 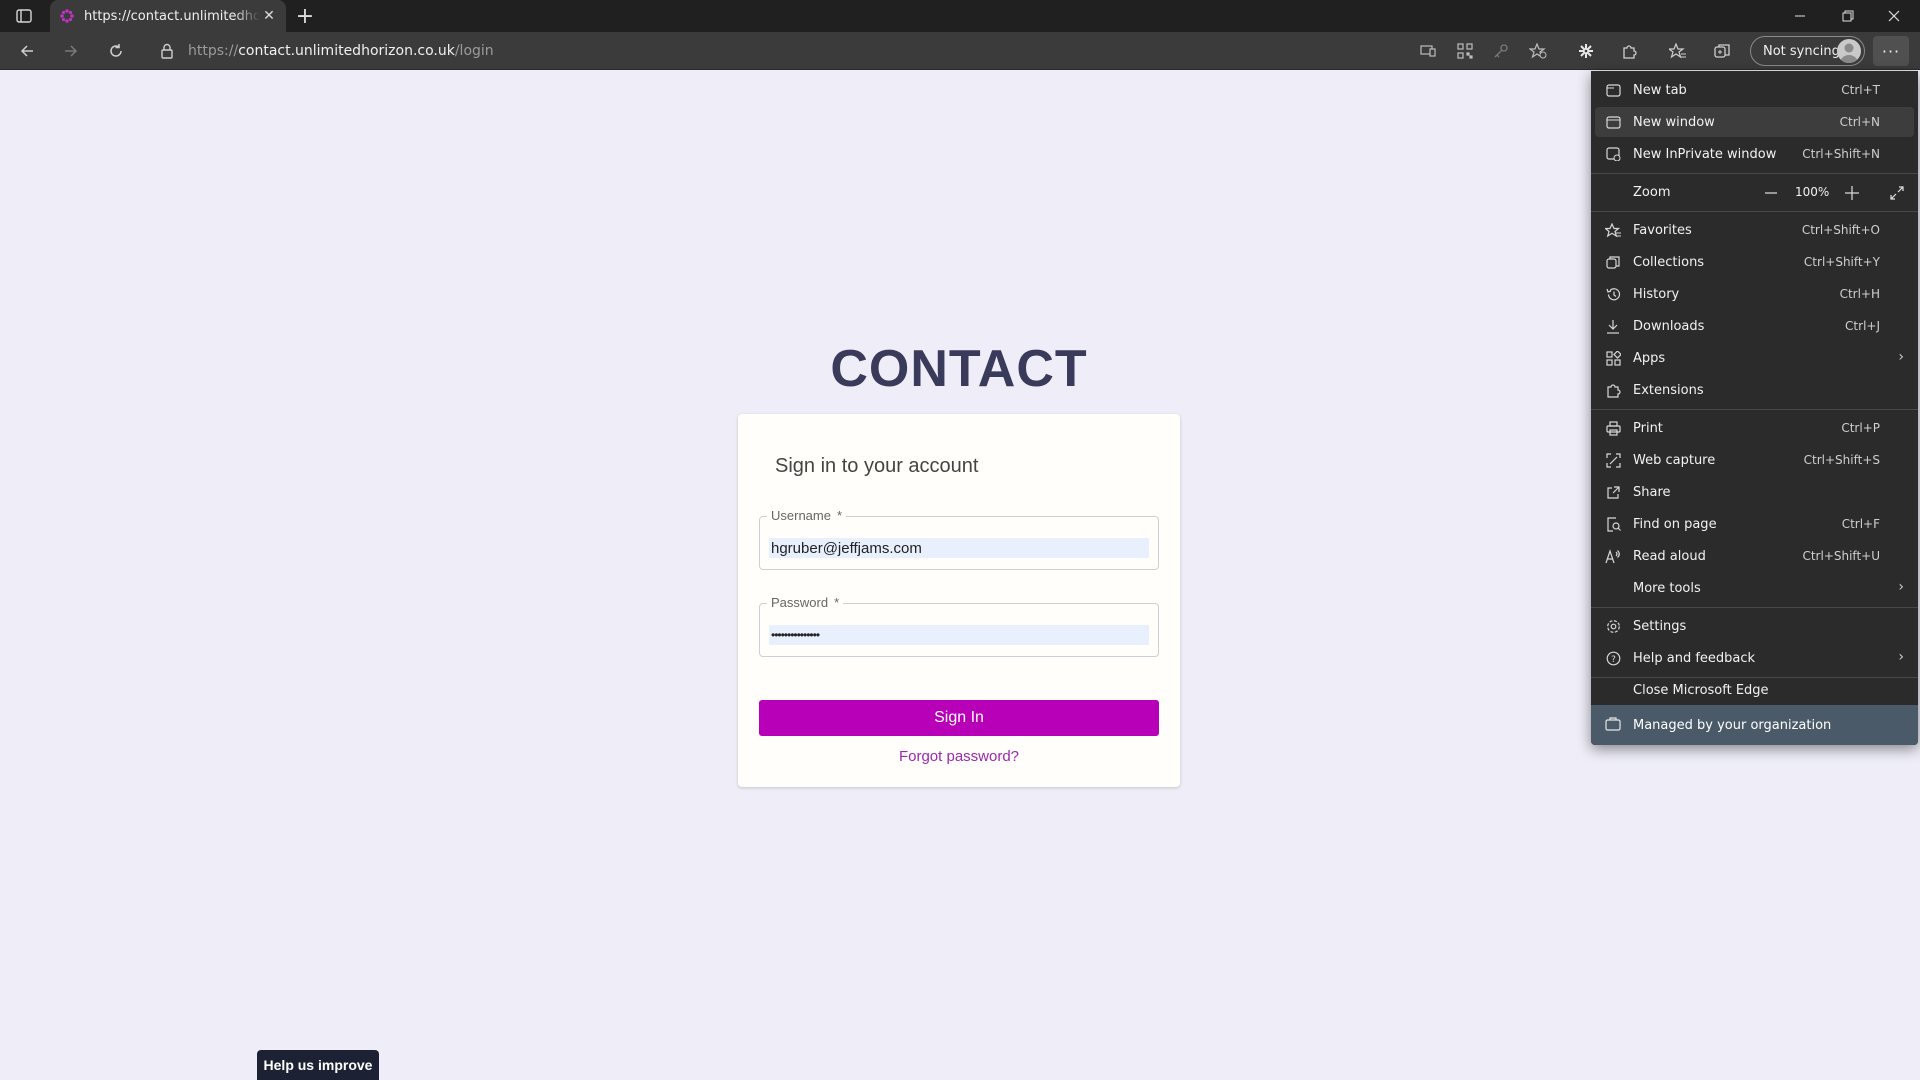 What do you see at coordinates (1841, 556) in the screenshot?
I see `menu-shortcut: Ctrl+Shift+U` at bounding box center [1841, 556].